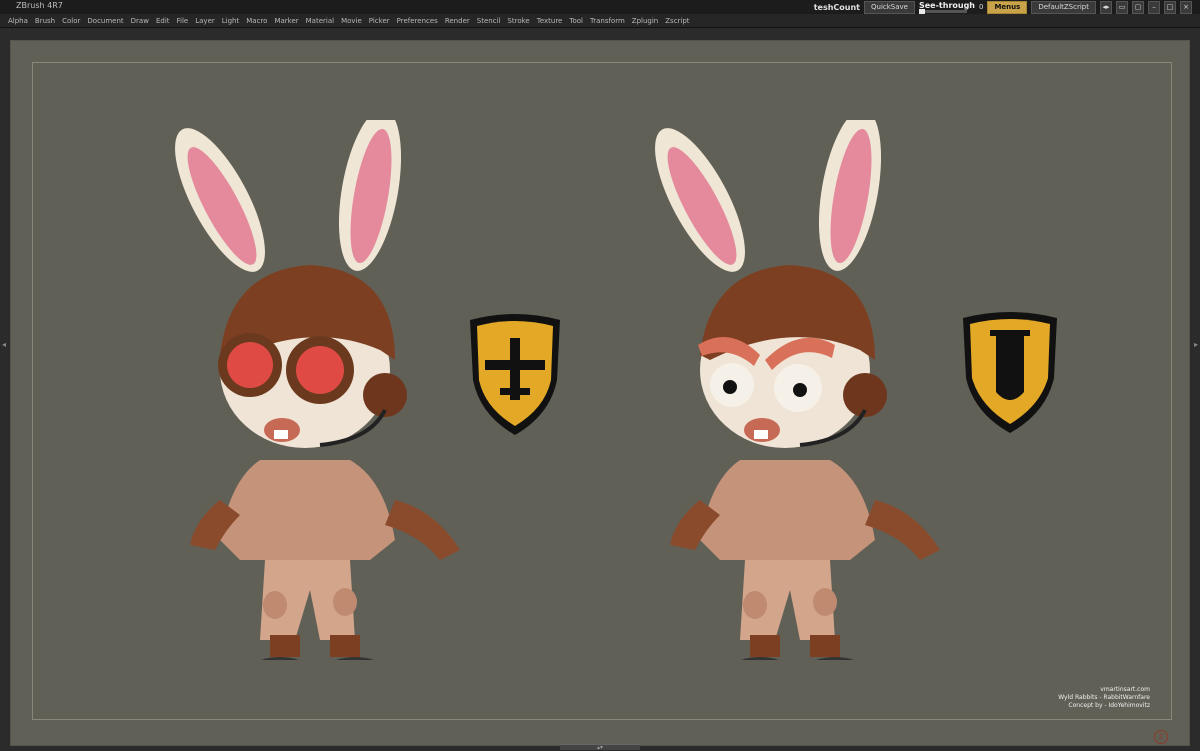  I want to click on menu-item-draw: Draw, so click(140, 21).